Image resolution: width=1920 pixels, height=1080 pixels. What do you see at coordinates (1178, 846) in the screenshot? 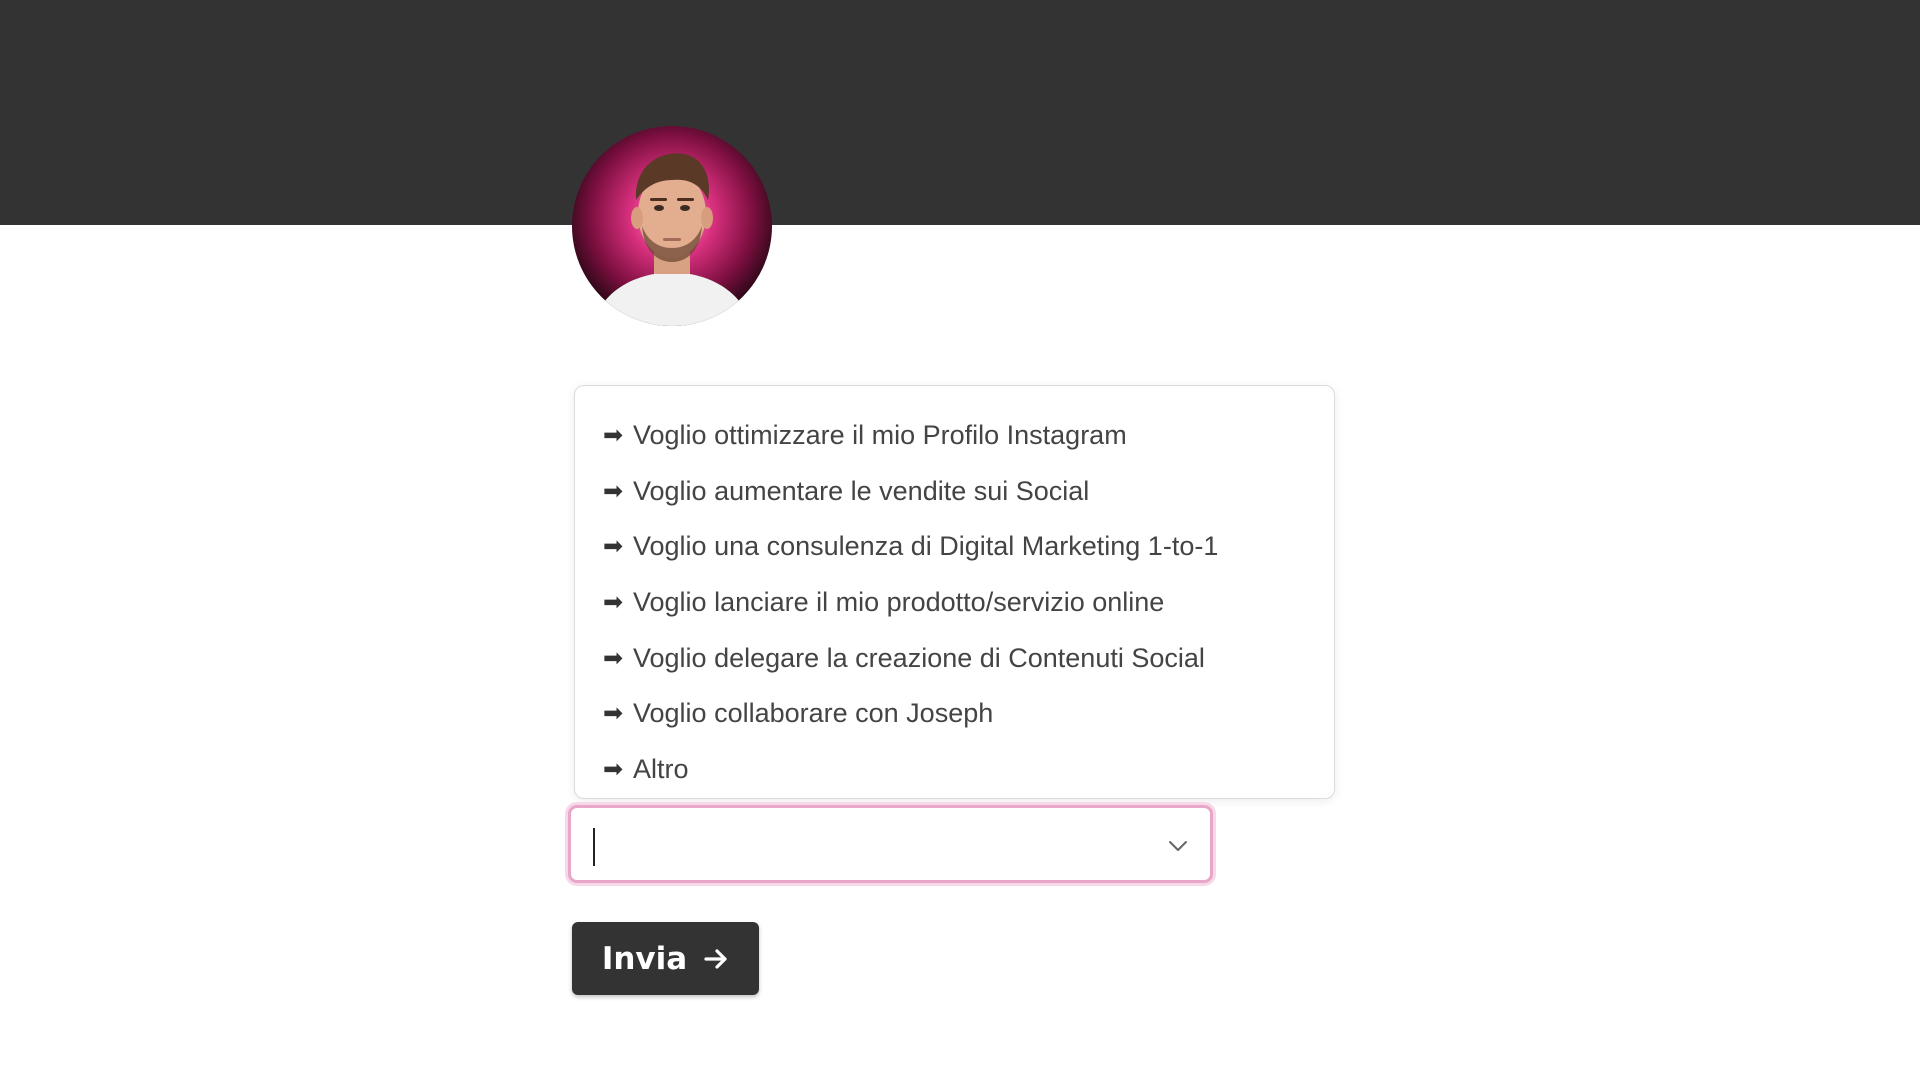
I see `chevron-down-icon` at bounding box center [1178, 846].